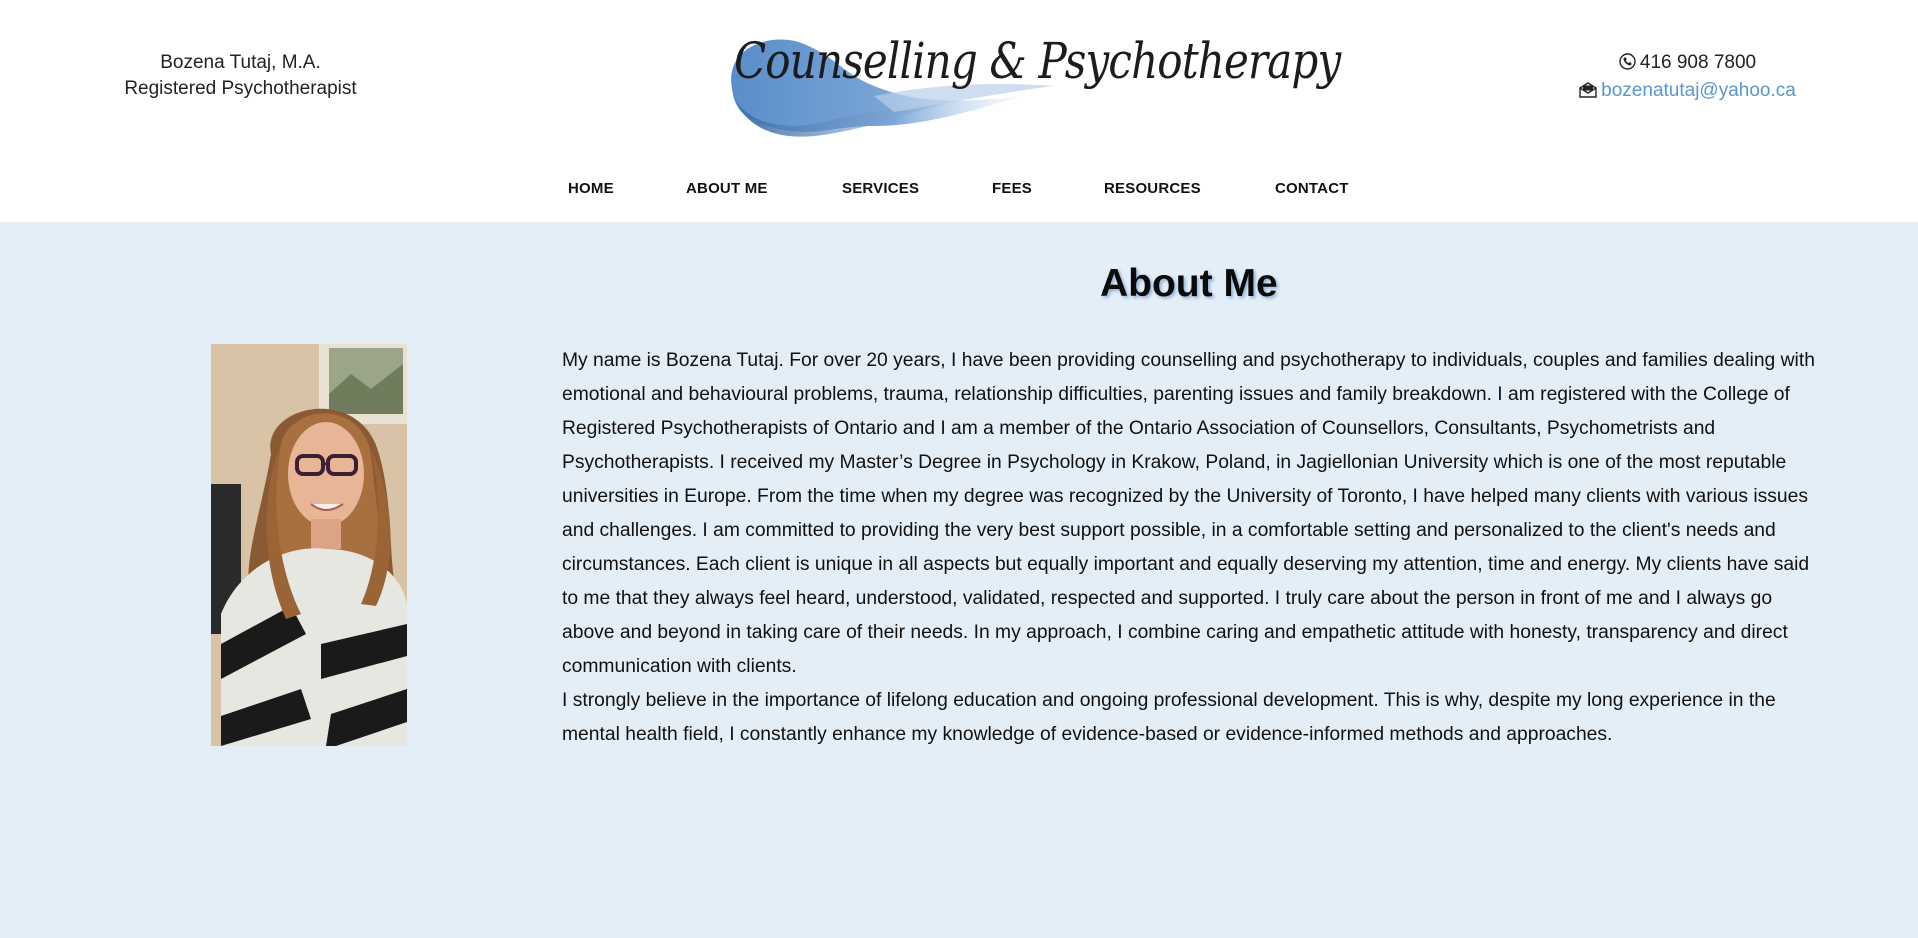 Image resolution: width=1918 pixels, height=938 pixels. What do you see at coordinates (591, 188) in the screenshot?
I see `nav-home: HOME` at bounding box center [591, 188].